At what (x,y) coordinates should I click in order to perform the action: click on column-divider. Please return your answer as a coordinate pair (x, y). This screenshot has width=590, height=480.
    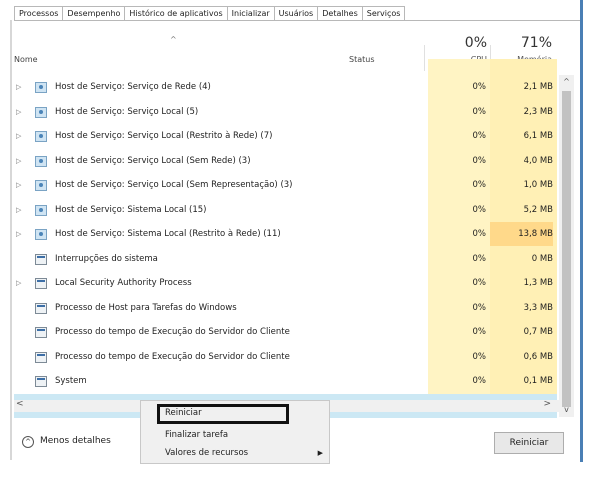
    Looking at the image, I should click on (424, 58).